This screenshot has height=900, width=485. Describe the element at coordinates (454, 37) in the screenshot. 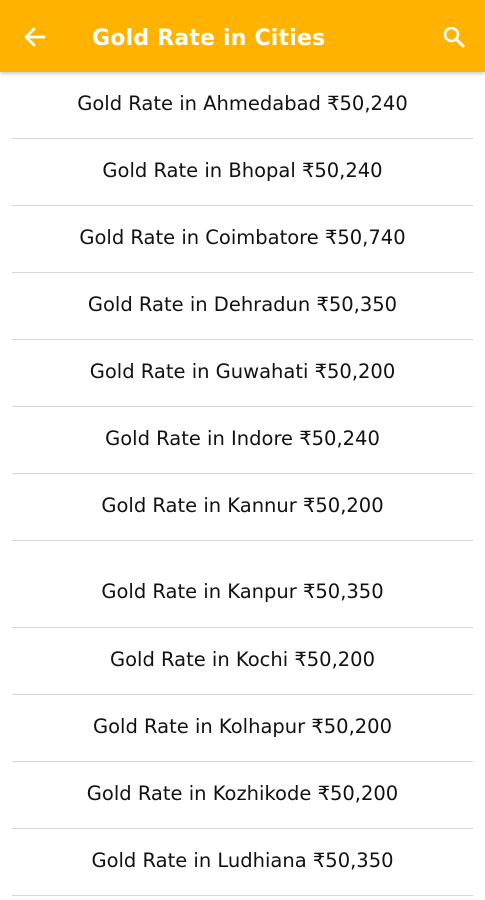

I see `search-icon` at that location.